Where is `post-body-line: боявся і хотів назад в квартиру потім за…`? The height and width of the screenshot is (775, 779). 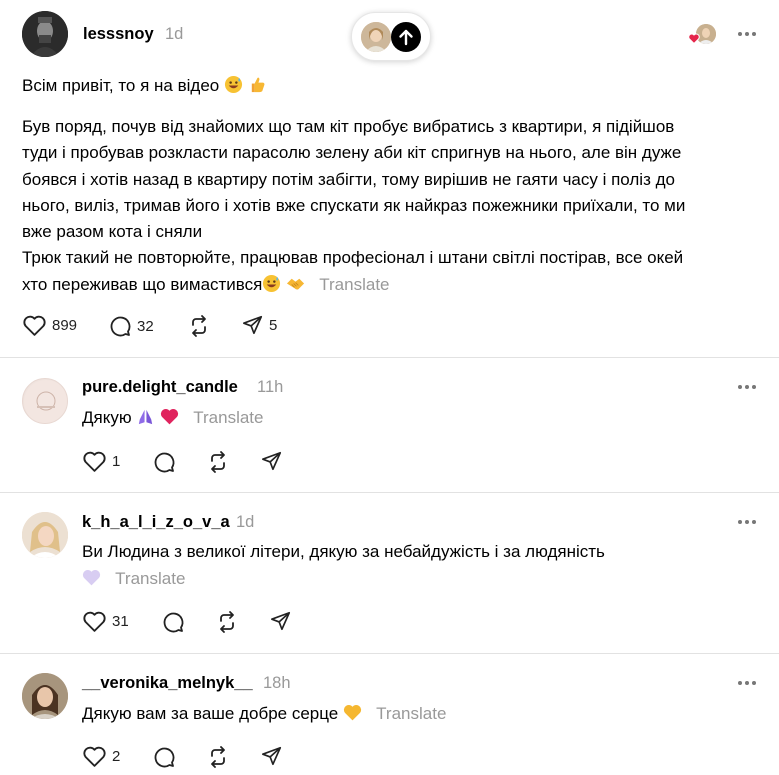 post-body-line: боявся і хотів назад в квартиру потім за… is located at coordinates (348, 179).